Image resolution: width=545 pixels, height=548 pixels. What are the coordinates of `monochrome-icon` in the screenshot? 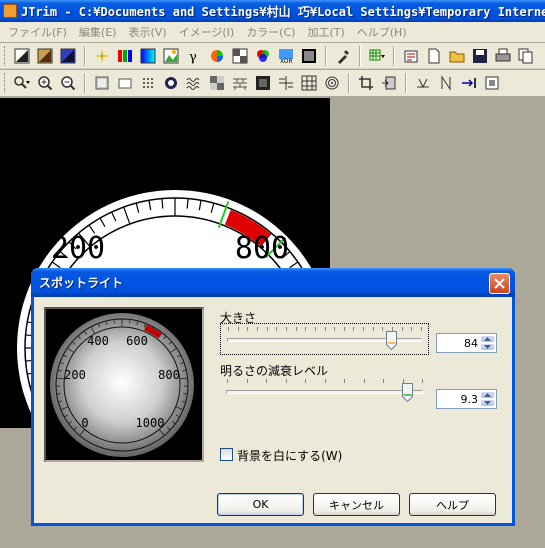 It's located at (309, 56).